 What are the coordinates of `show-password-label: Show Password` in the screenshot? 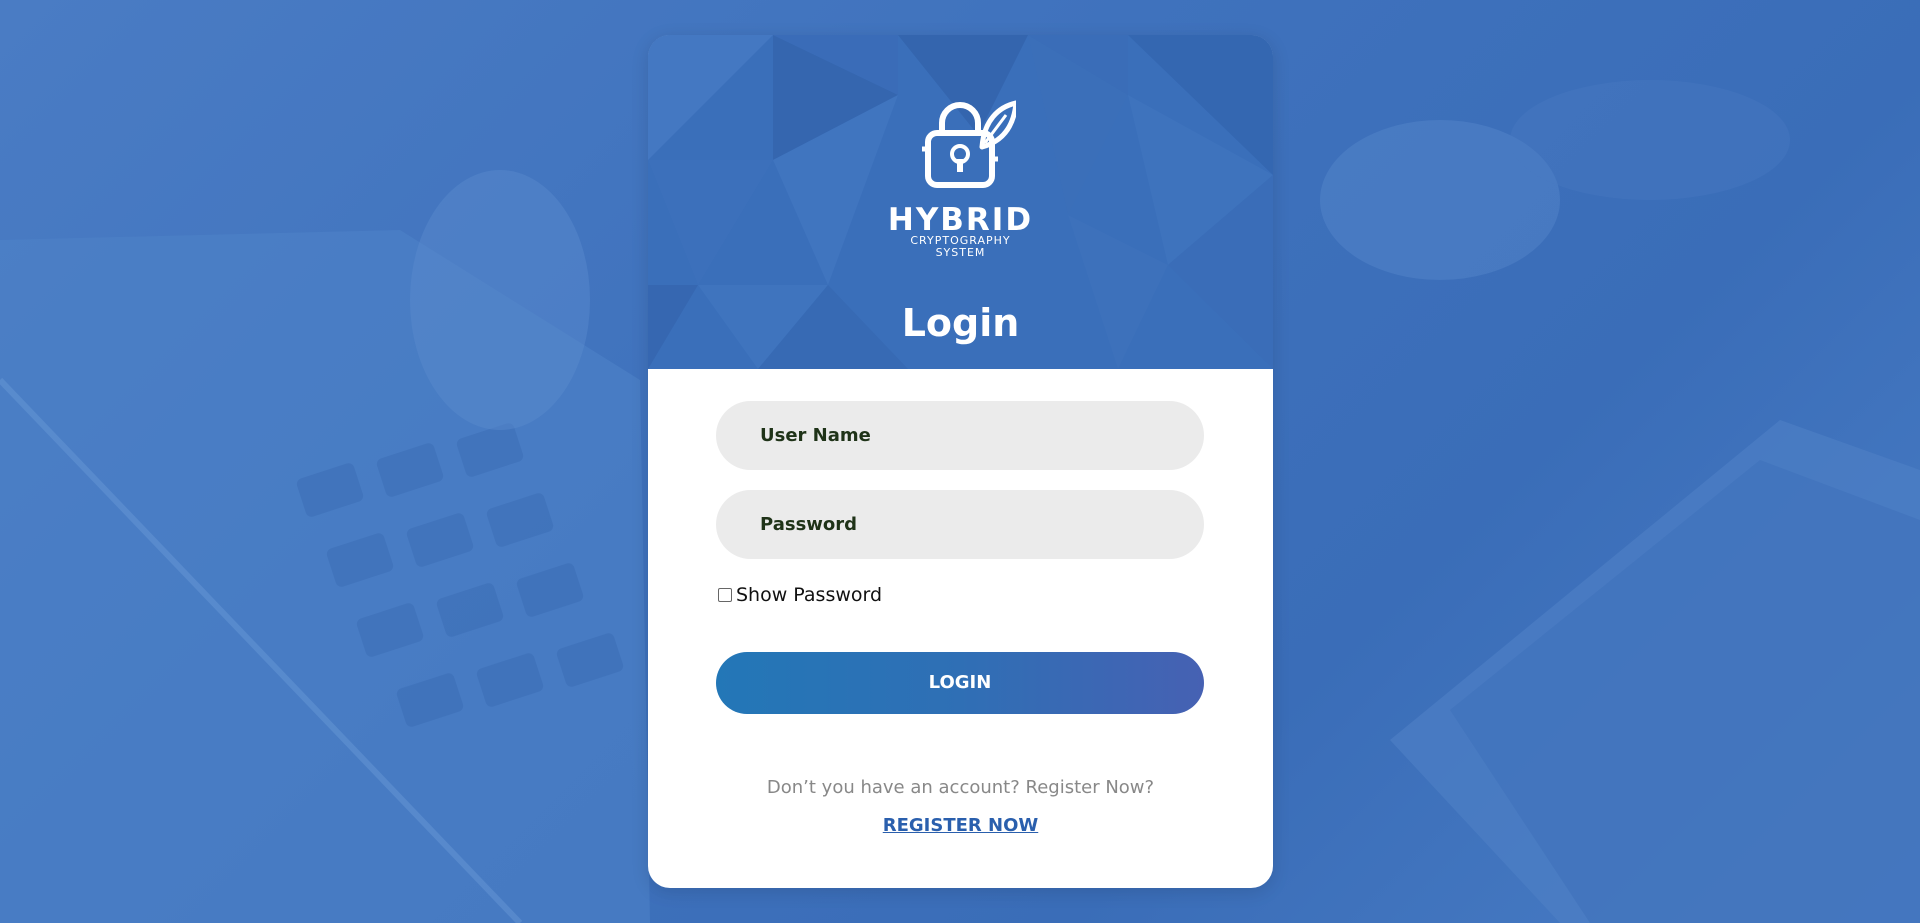 It's located at (809, 595).